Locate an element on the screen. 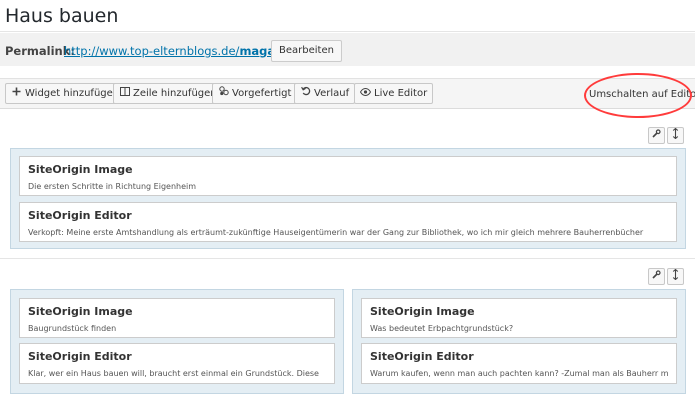 The width and height of the screenshot is (695, 400). widget-row2-cell1-image: SiteOrigin Image Baugrundstück finden is located at coordinates (177, 318).